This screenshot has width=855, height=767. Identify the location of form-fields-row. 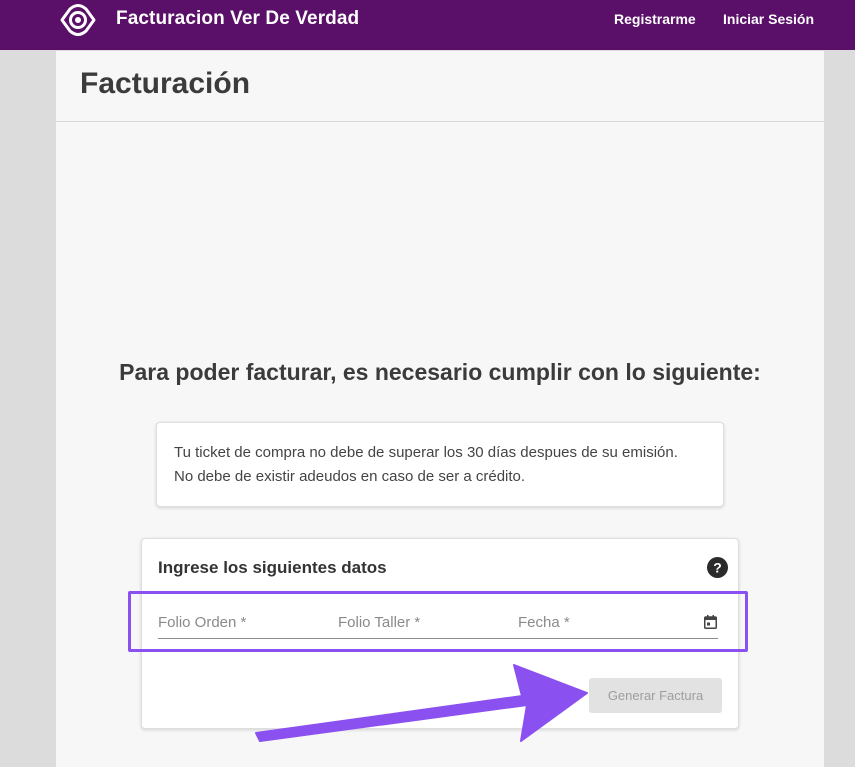
(438, 622).